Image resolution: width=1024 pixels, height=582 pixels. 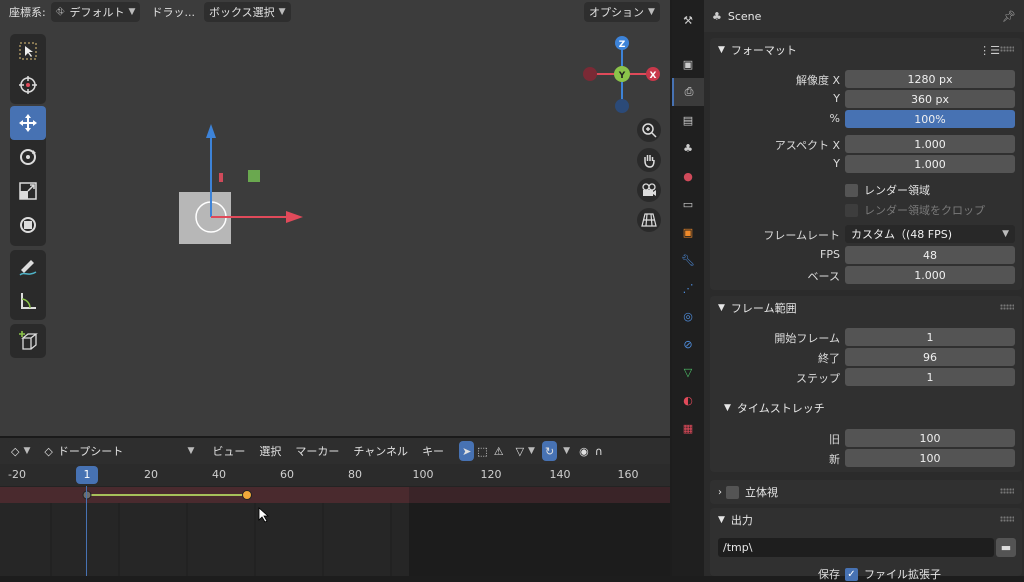 What do you see at coordinates (915, 210) in the screenshot?
I see `crop-region-checkbox: レンダー領域をクロップ` at bounding box center [915, 210].